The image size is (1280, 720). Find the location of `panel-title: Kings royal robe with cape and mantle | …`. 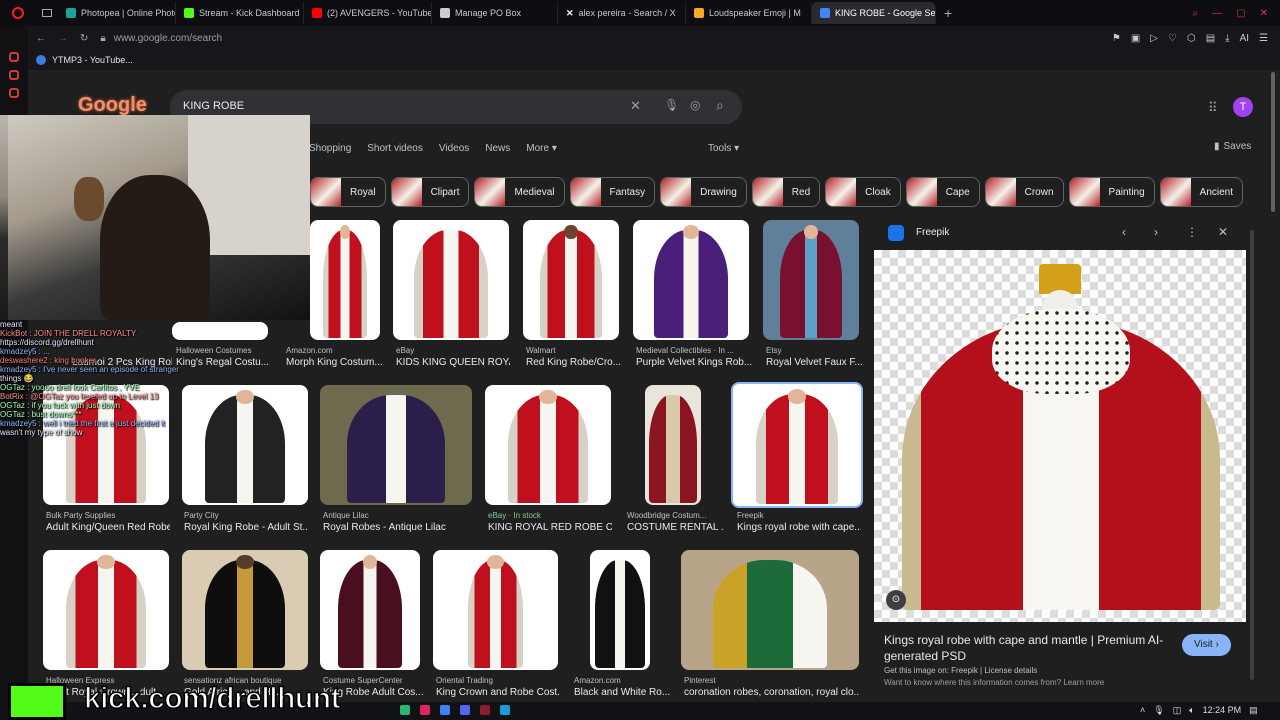

panel-title: Kings royal robe with cape and mantle | … is located at coordinates (1029, 648).